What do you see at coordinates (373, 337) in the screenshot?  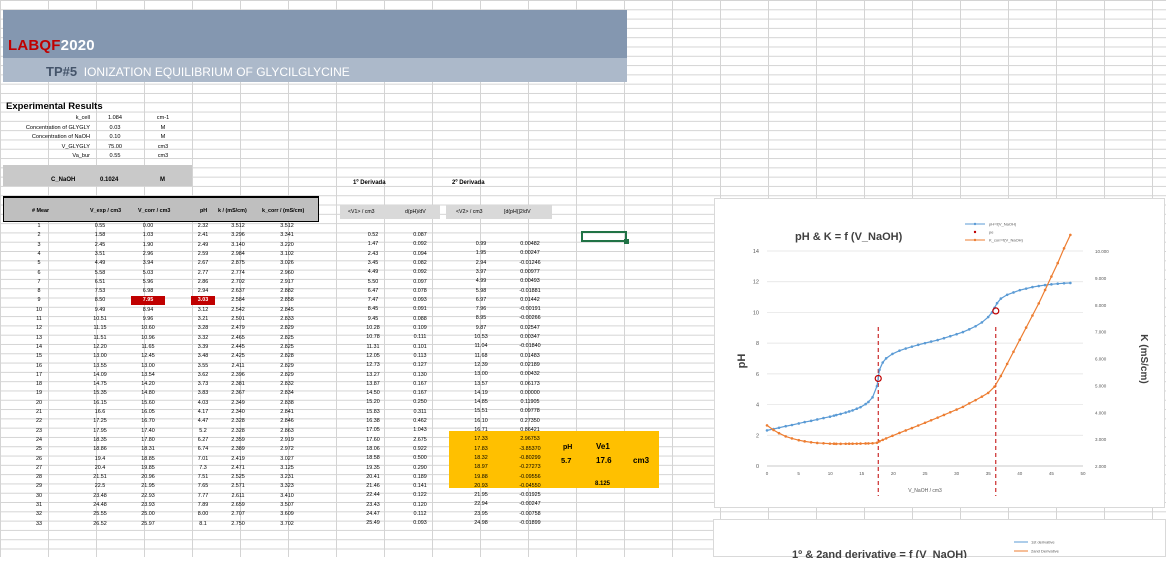 I see `deriv1-v: 10.78` at bounding box center [373, 337].